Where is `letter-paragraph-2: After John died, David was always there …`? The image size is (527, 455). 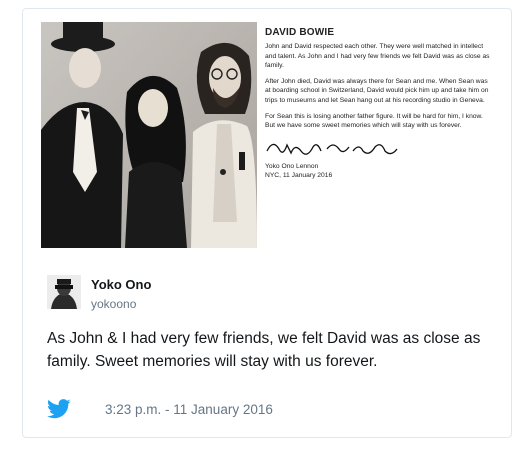 letter-paragraph-2: After John died, David was always there … is located at coordinates (377, 90).